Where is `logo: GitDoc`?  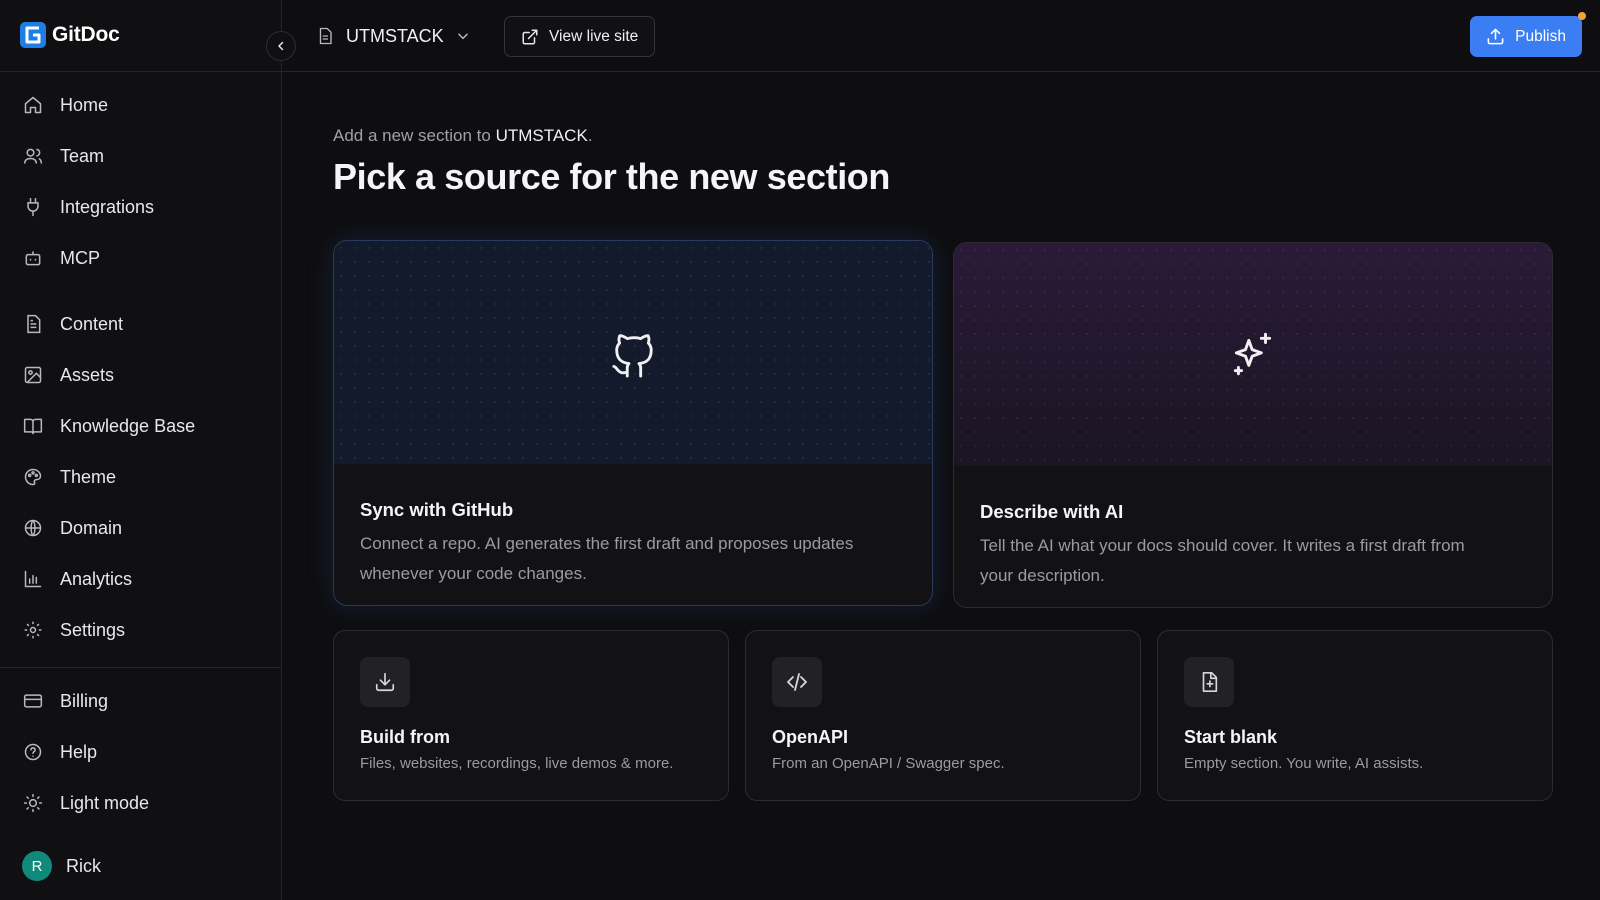 logo: GitDoc is located at coordinates (69, 35).